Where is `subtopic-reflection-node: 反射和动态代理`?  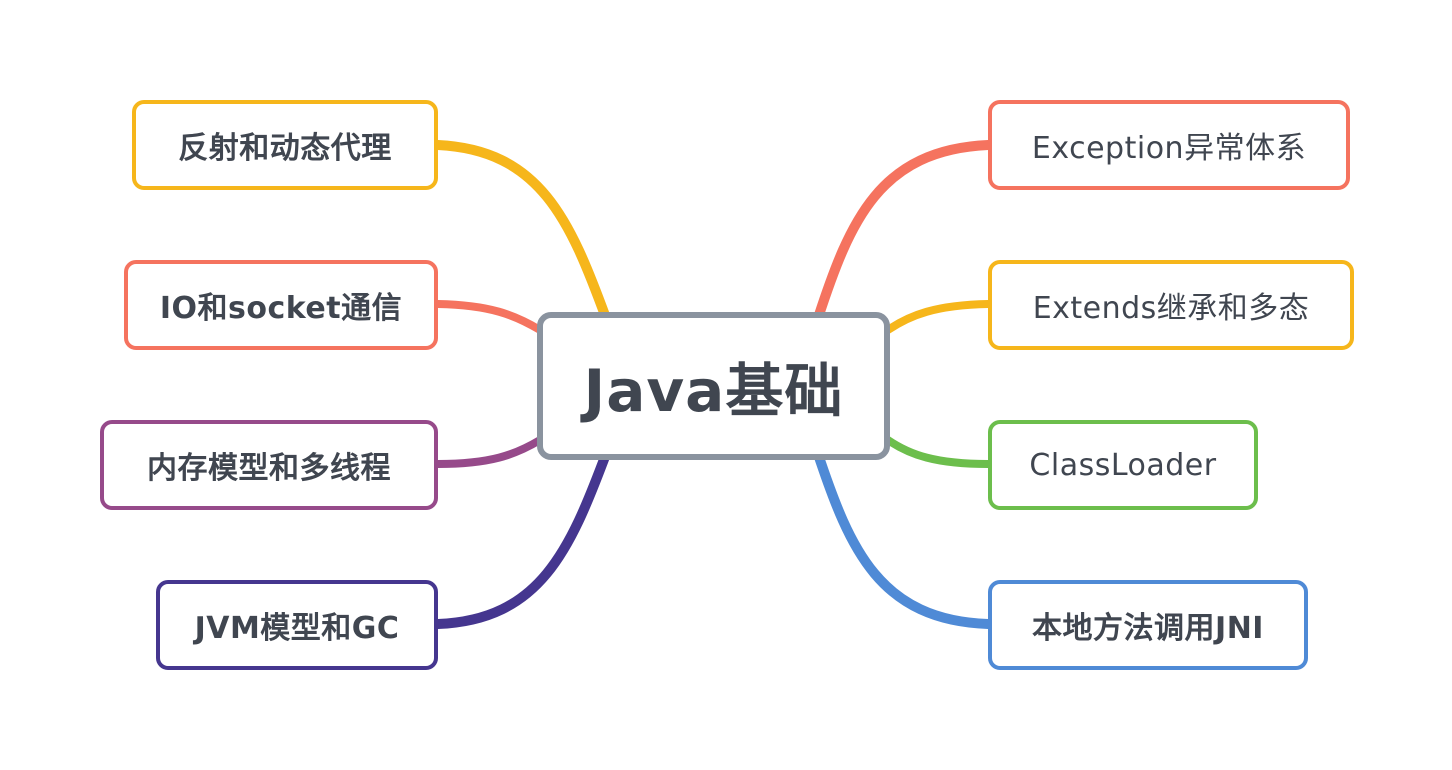
subtopic-reflection-node: 反射和动态代理 is located at coordinates (285, 145).